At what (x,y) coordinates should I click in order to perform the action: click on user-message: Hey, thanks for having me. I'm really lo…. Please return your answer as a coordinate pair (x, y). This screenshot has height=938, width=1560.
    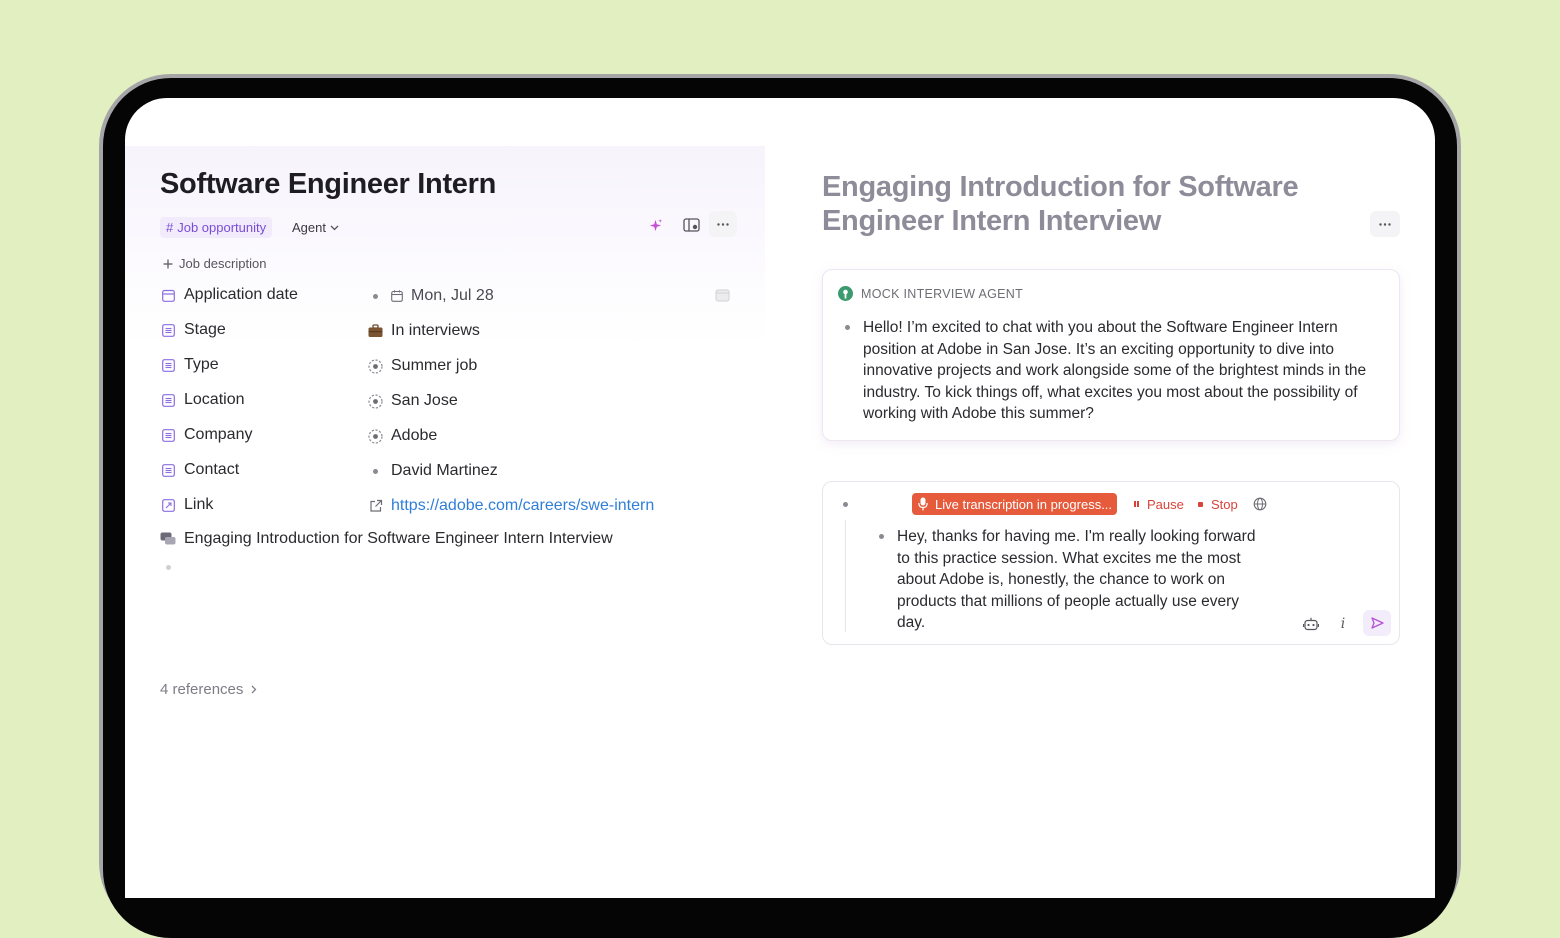
    Looking at the image, I should click on (1068, 580).